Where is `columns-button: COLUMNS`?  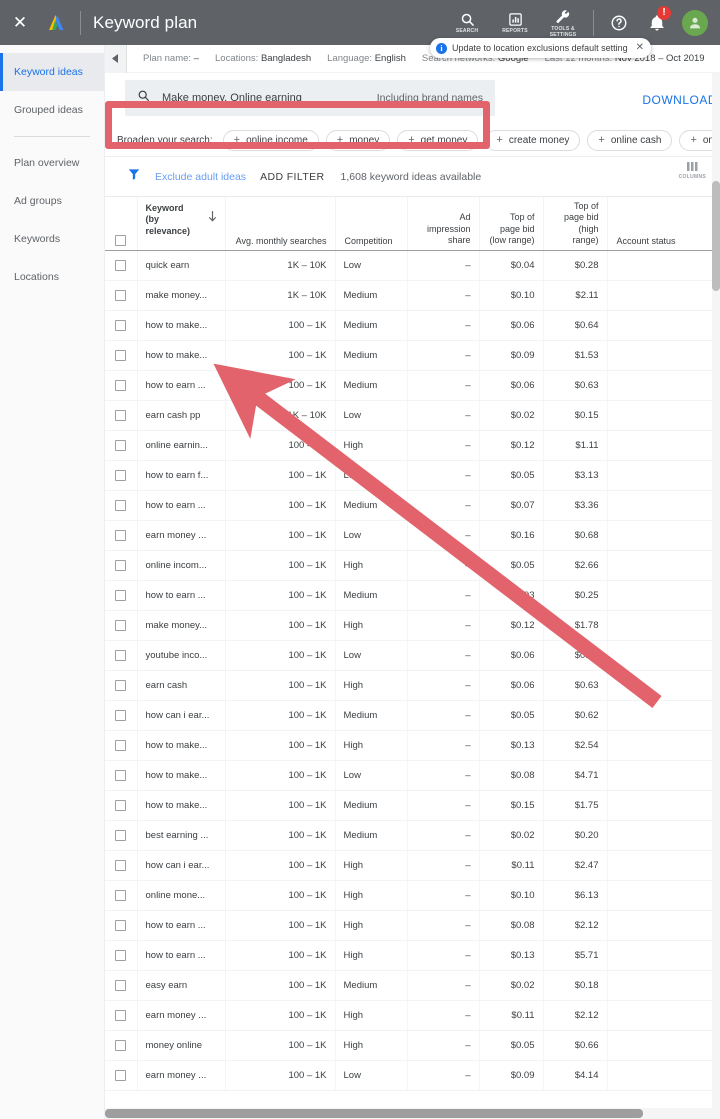
columns-button: COLUMNS is located at coordinates (692, 170).